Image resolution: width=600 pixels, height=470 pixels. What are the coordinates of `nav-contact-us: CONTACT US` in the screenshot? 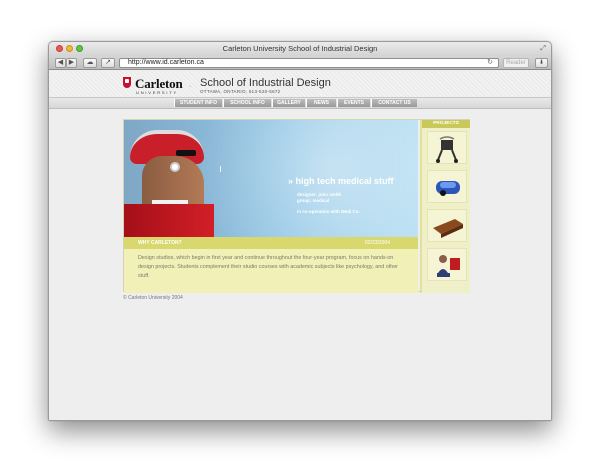 It's located at (394, 103).